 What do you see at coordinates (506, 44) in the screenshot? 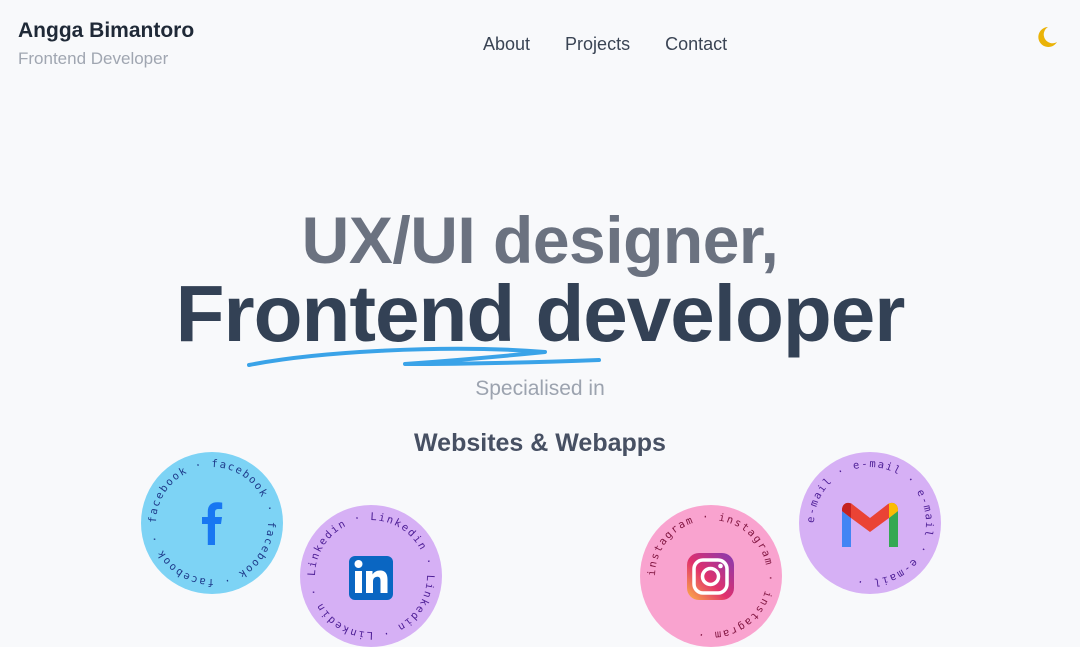
I see `nav-about: About` at bounding box center [506, 44].